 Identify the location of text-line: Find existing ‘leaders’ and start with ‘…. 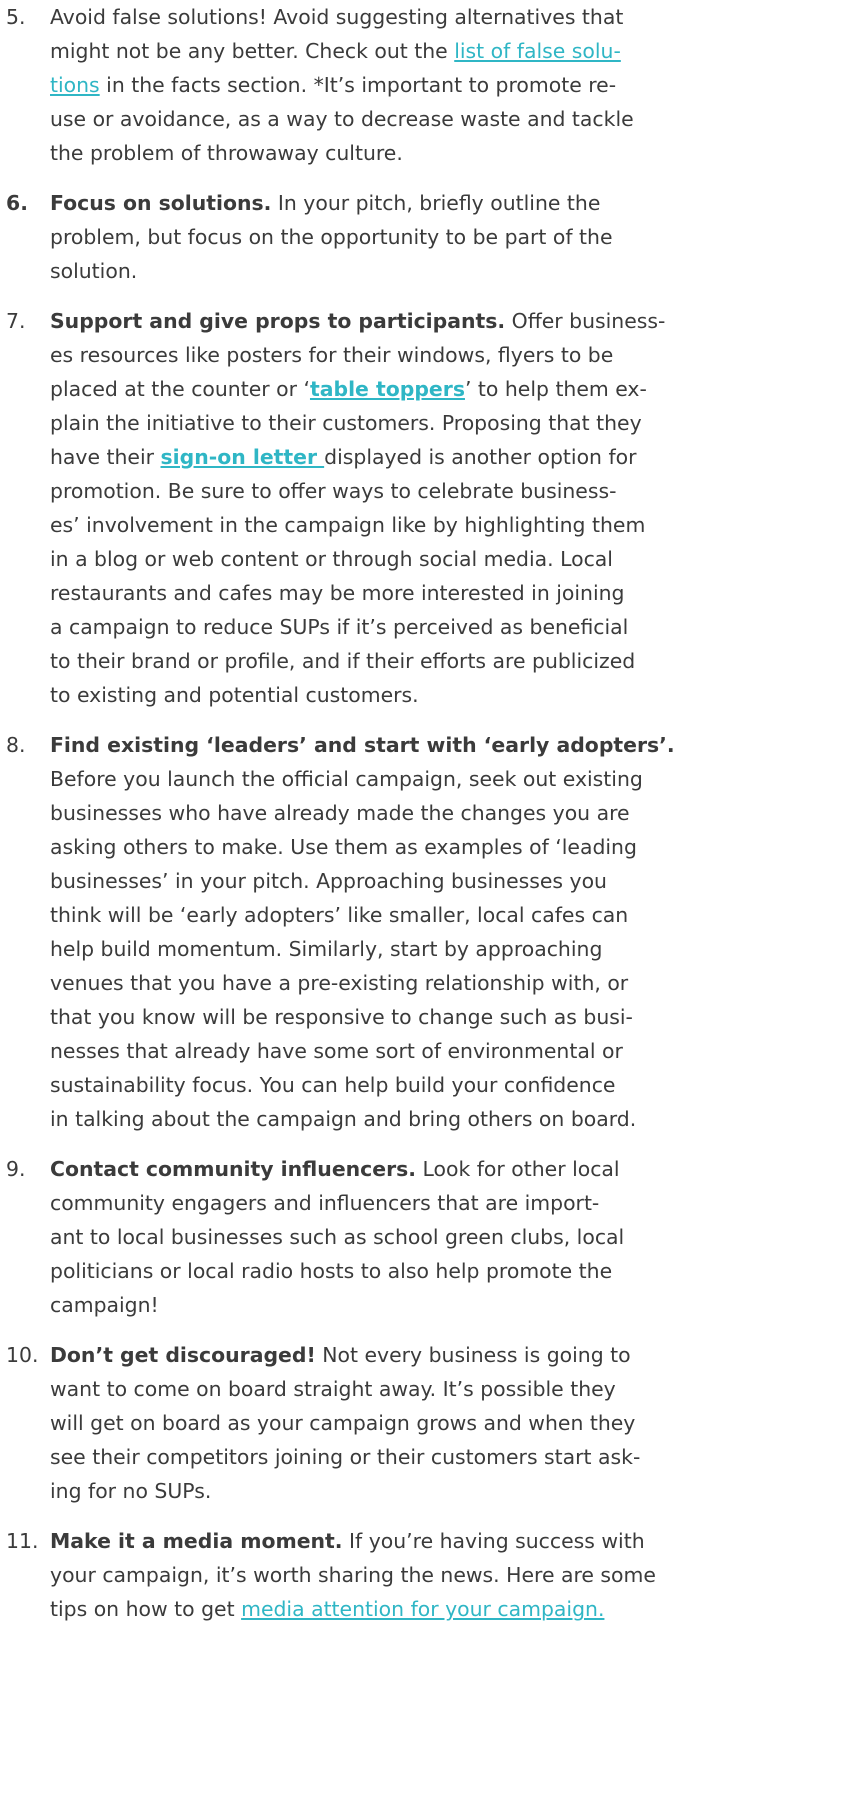
(440, 745).